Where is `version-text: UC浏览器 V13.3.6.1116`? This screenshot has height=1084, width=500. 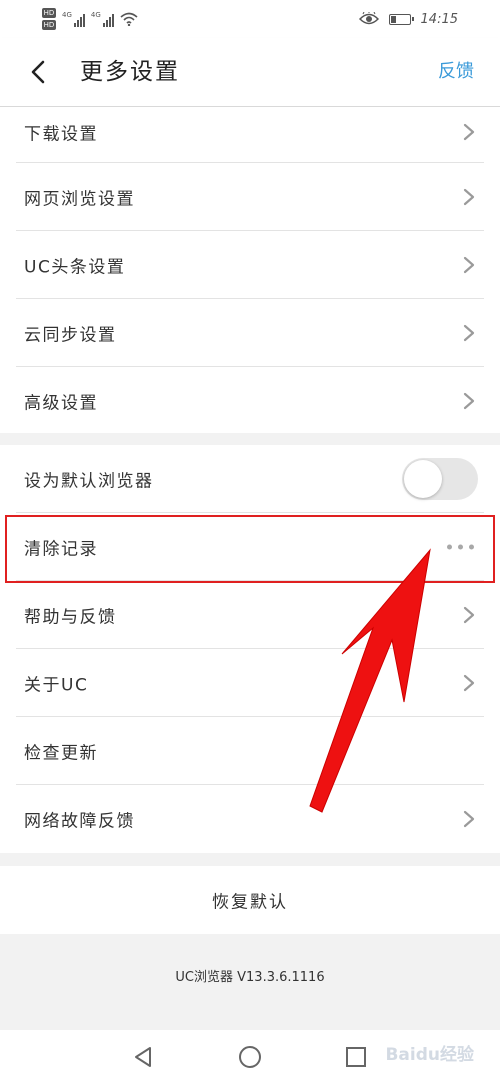 version-text: UC浏览器 V13.3.6.1116 is located at coordinates (250, 977).